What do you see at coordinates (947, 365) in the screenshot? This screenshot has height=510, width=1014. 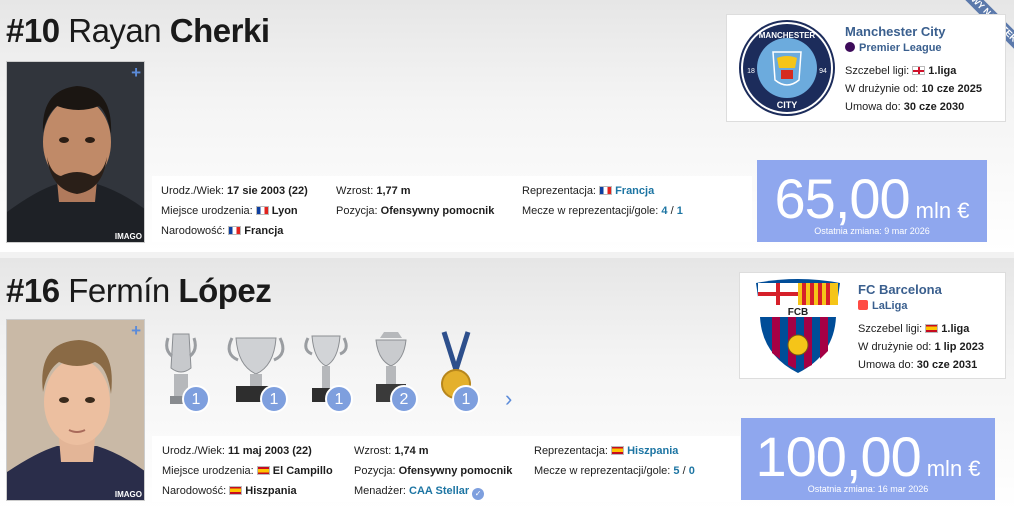 I see `contract-value: 30 cze 2031` at bounding box center [947, 365].